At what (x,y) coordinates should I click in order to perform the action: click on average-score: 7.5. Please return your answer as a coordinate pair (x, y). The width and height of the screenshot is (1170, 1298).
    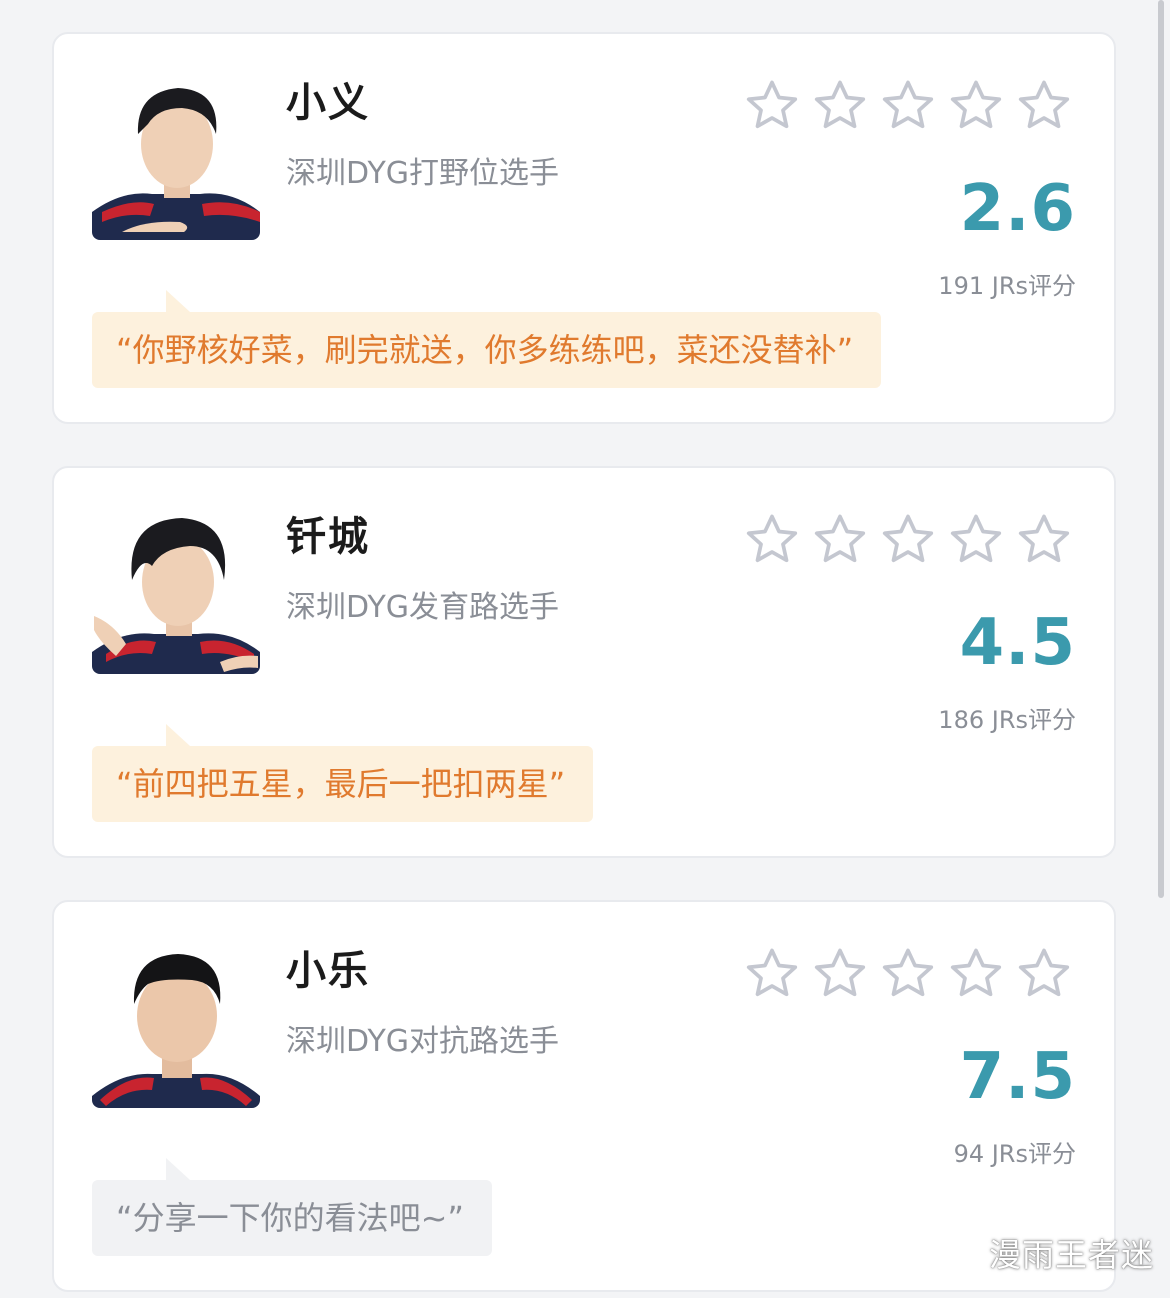
    Looking at the image, I should click on (1017, 1077).